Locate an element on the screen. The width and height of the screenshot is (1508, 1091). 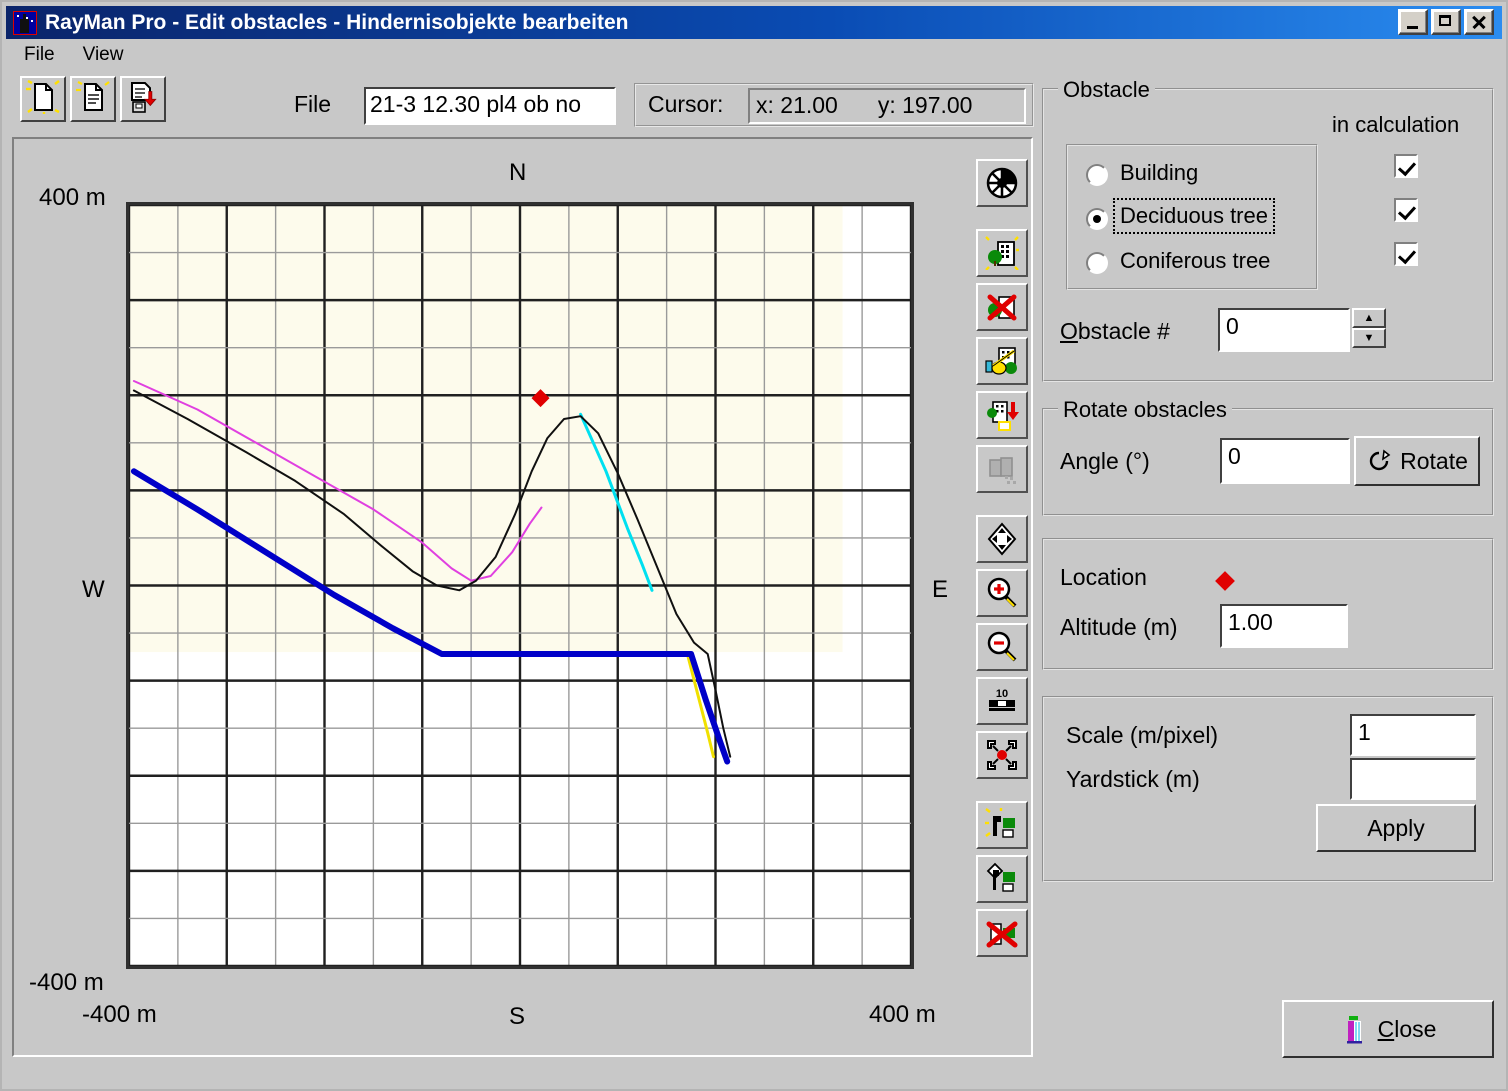
checkbox-building-in-calculation is located at coordinates (1406, 166).